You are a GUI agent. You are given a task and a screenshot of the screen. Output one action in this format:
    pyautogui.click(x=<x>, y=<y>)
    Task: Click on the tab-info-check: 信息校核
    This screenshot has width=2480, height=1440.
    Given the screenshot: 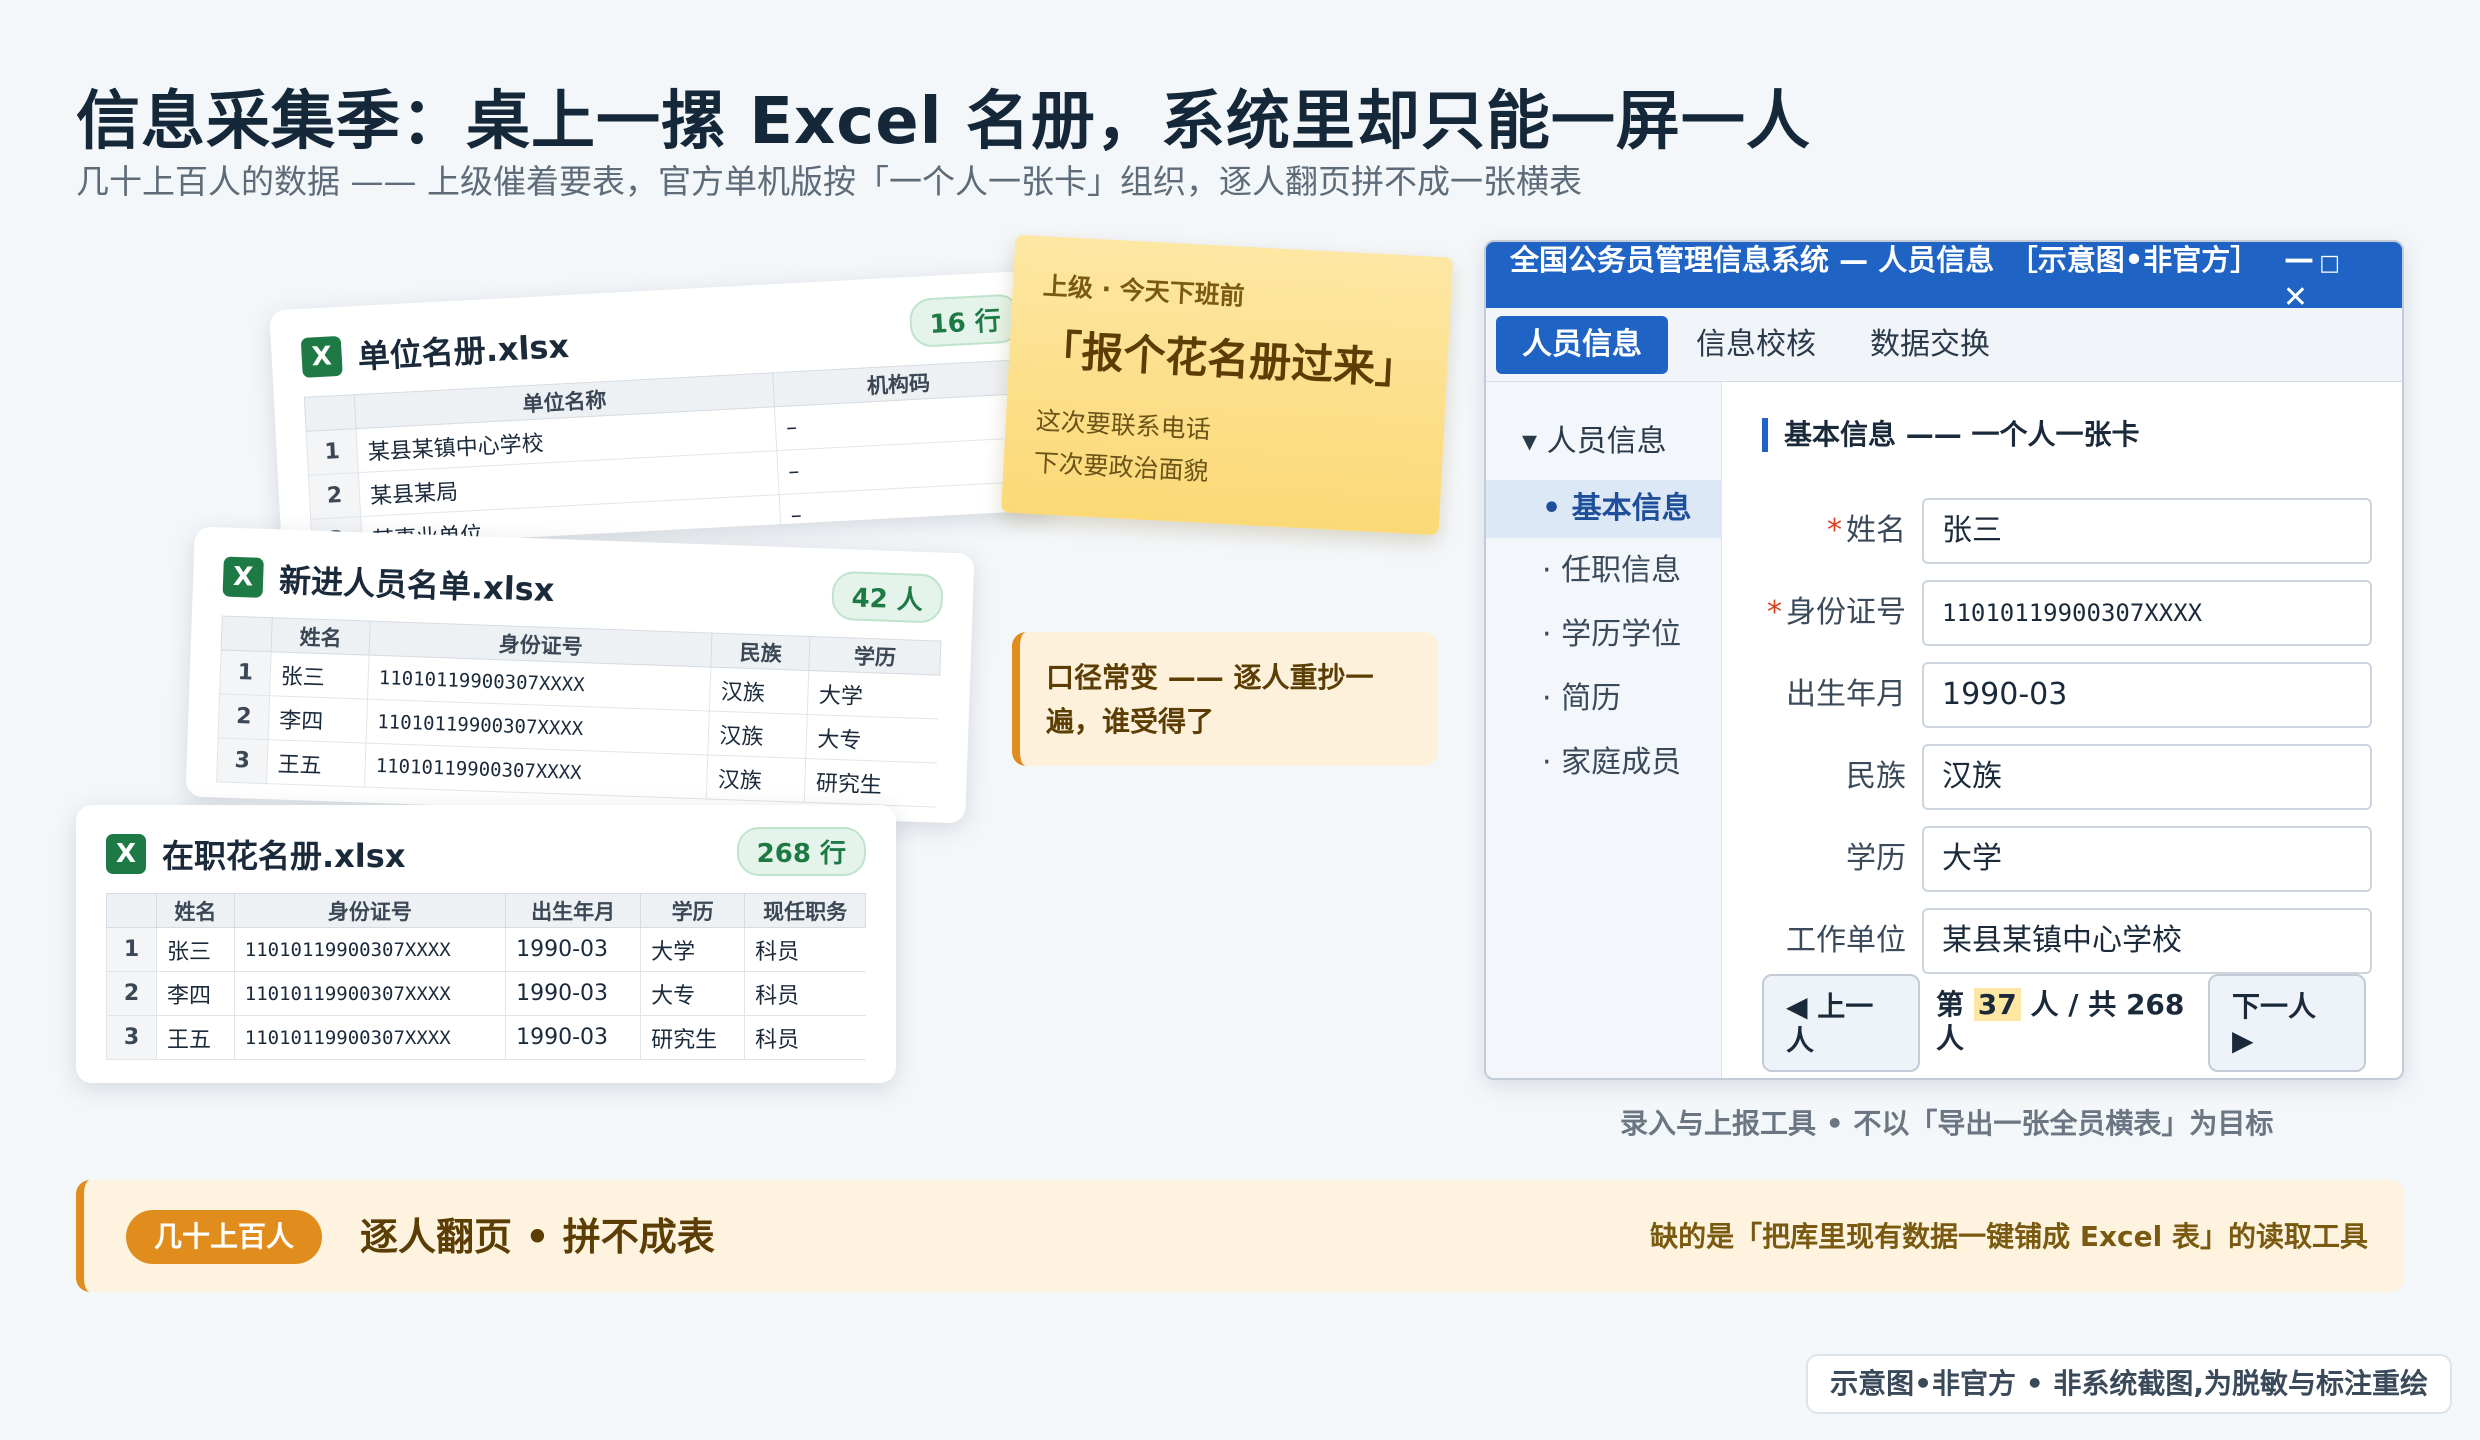 What is the action you would take?
    pyautogui.click(x=1756, y=345)
    